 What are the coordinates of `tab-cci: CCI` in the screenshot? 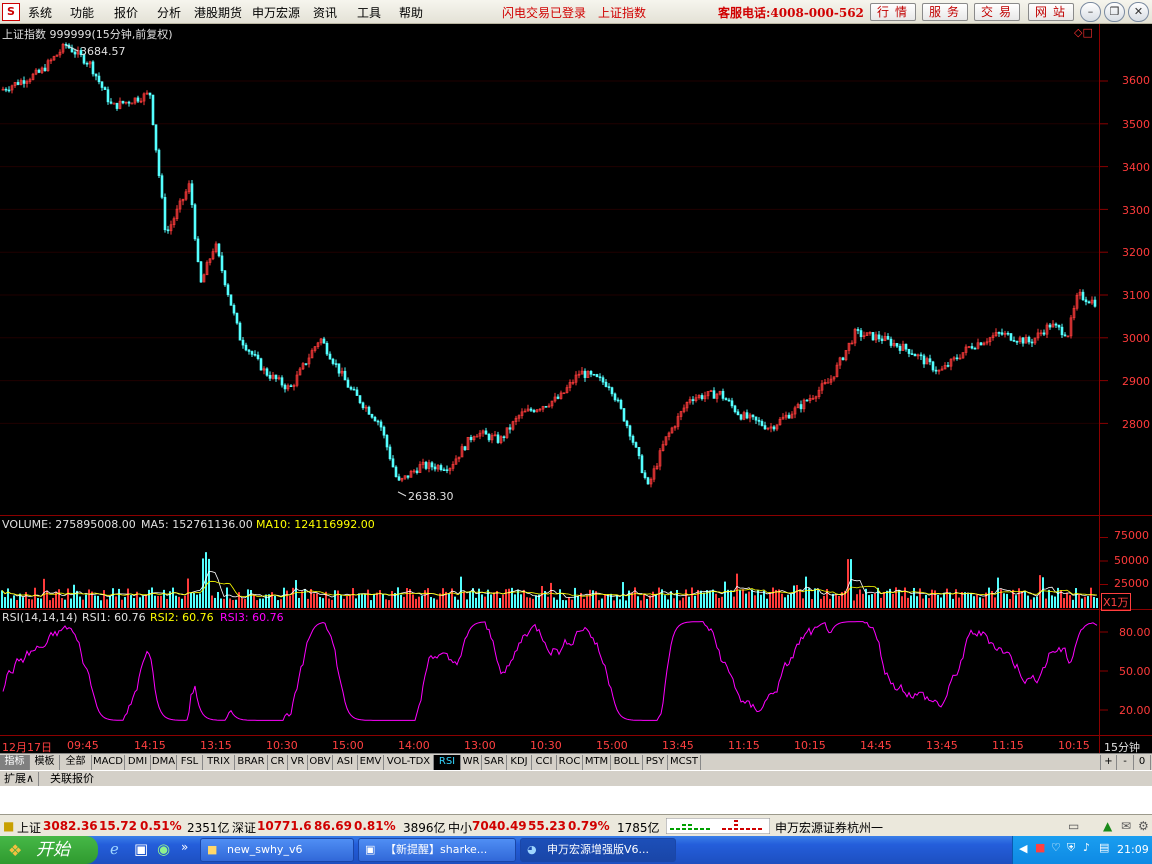 It's located at (544, 762).